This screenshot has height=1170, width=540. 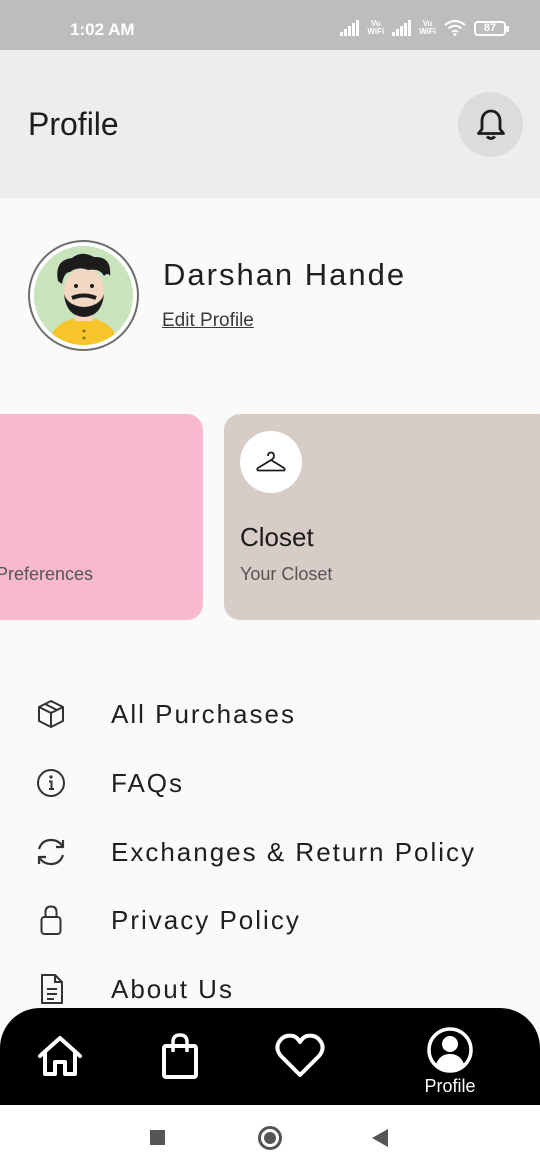 I want to click on nav-wishlist-button, so click(x=300, y=1056).